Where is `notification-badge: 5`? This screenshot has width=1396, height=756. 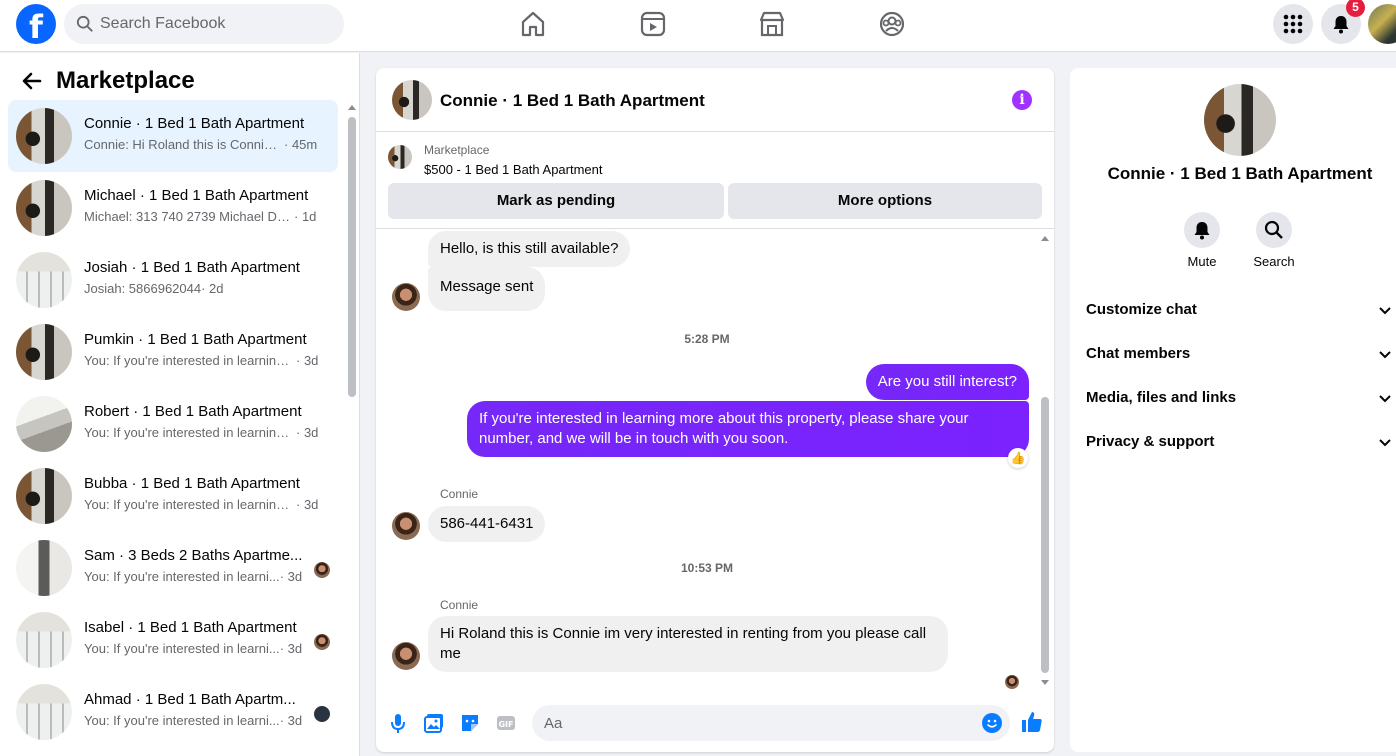
notification-badge: 5 is located at coordinates (1355, 8).